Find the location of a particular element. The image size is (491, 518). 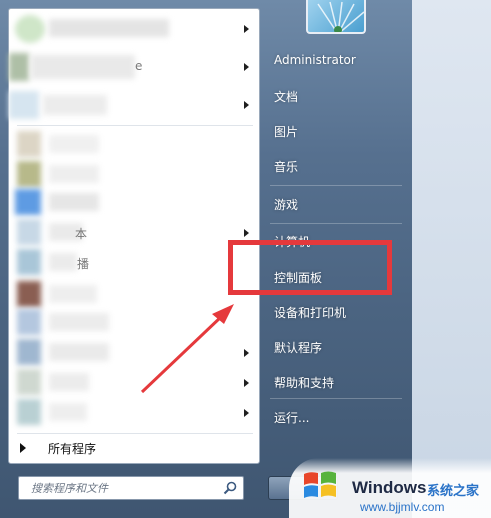

watermark-brand: Windows is located at coordinates (389, 487).